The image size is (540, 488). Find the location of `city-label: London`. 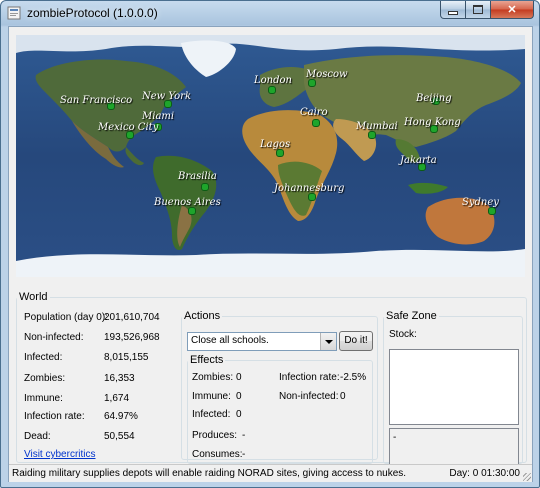

city-label: London is located at coordinates (273, 80).